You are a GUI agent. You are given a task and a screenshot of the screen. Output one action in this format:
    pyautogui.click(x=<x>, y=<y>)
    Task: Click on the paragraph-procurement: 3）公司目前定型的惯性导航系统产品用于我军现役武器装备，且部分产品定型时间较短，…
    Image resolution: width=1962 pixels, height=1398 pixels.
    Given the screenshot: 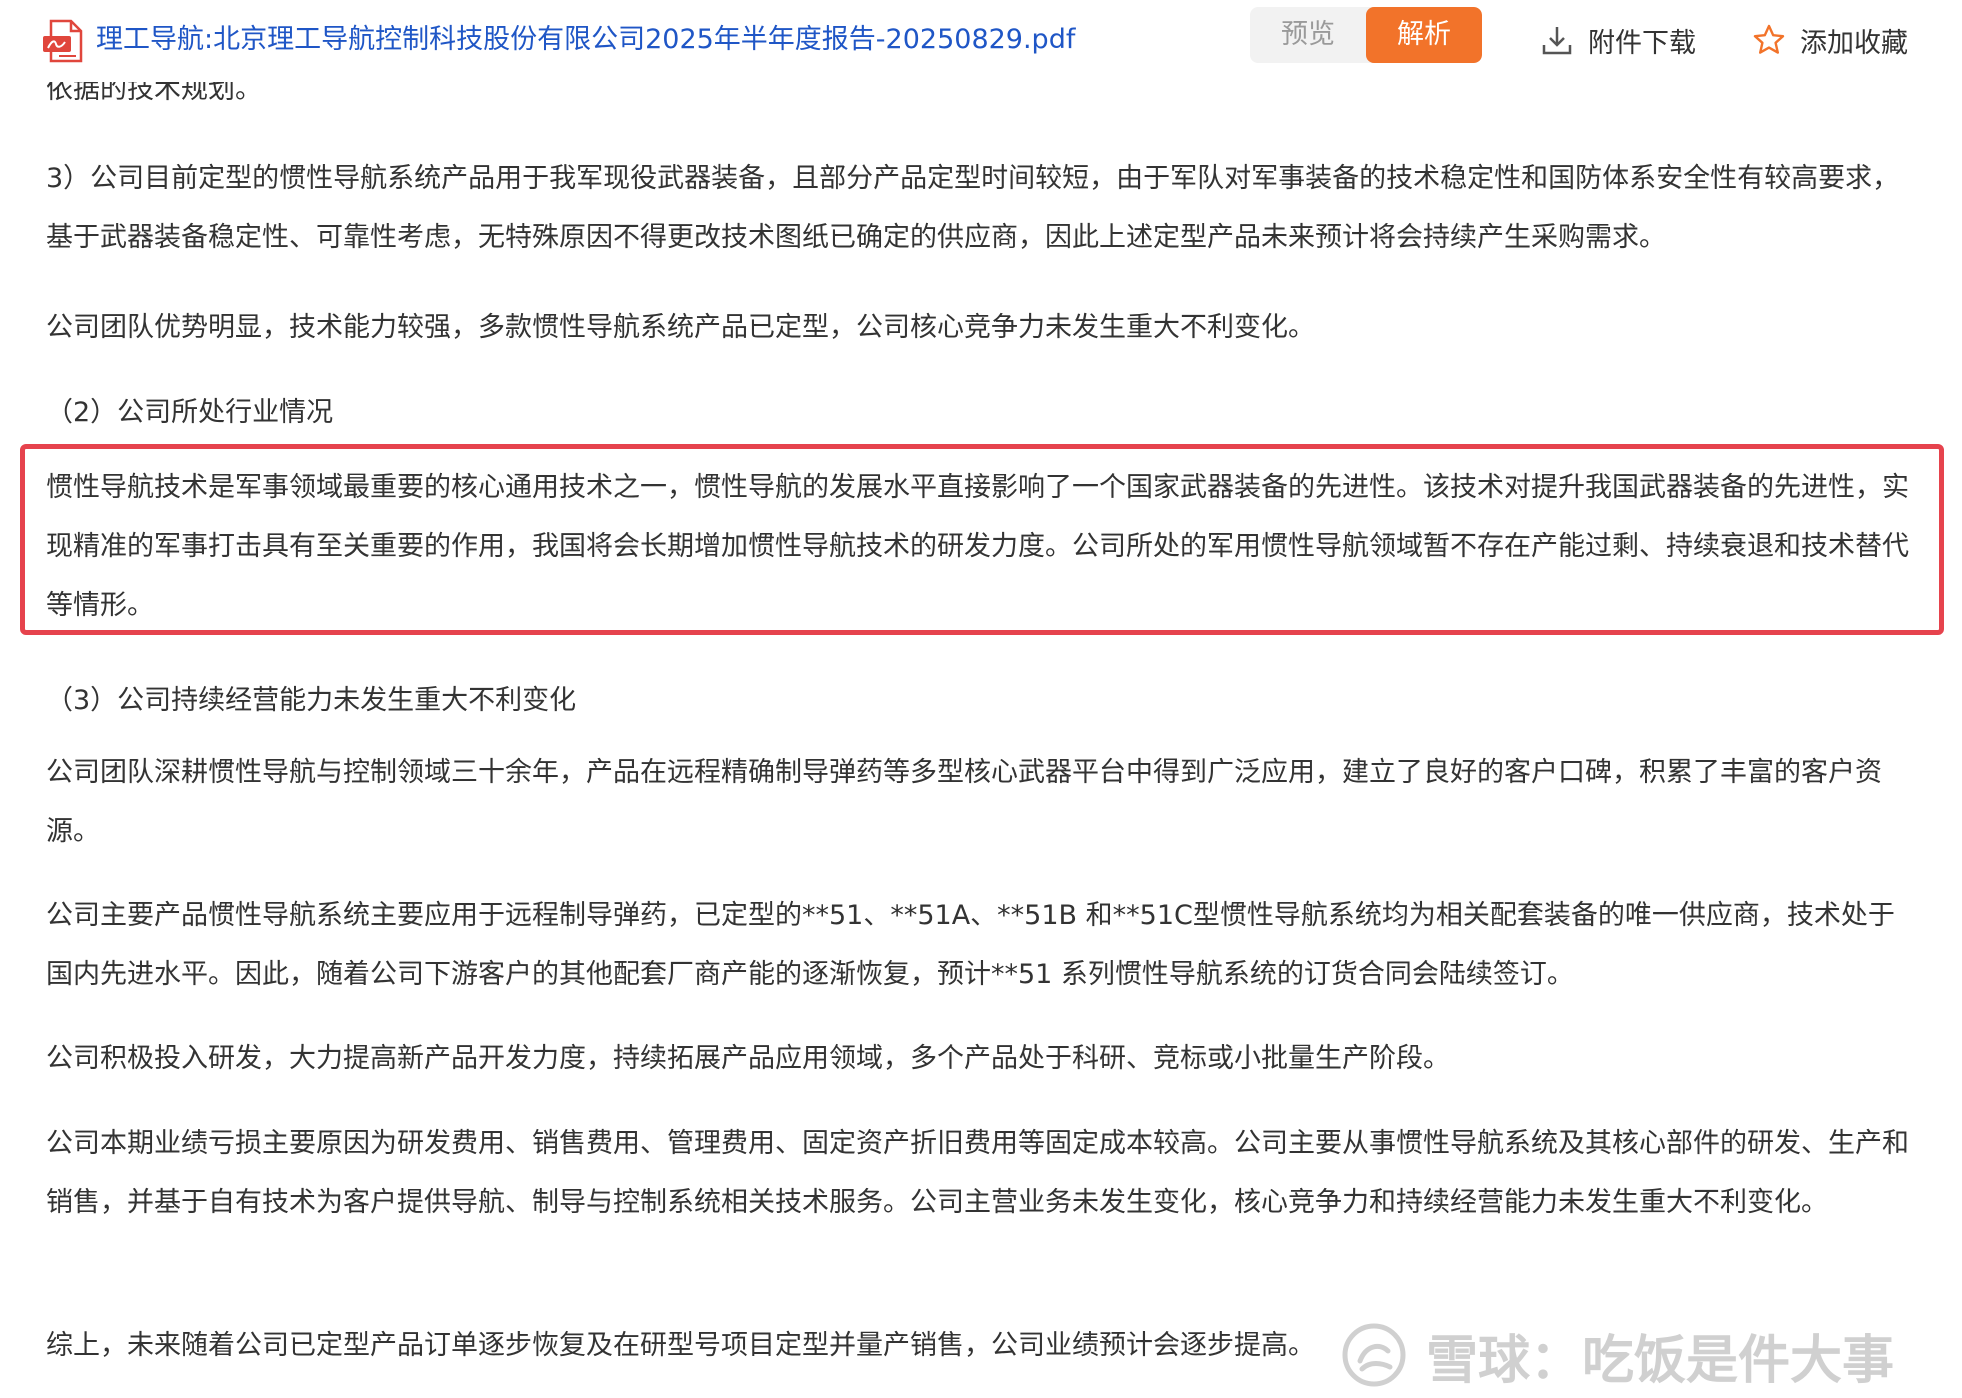 What is the action you would take?
    pyautogui.click(x=973, y=208)
    